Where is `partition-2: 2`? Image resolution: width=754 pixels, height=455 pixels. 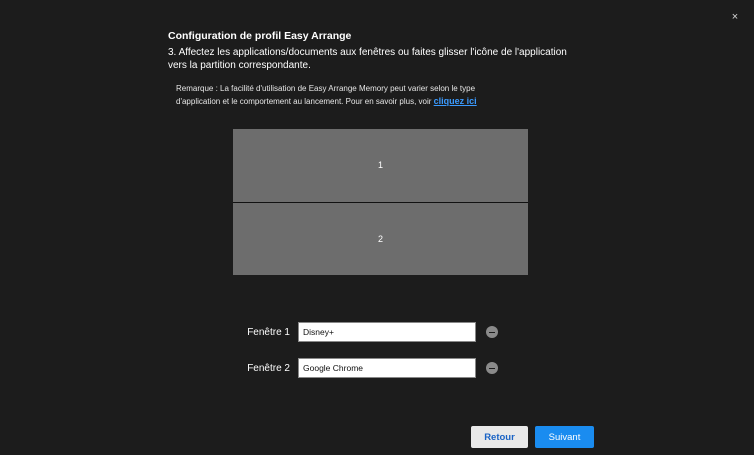 partition-2: 2 is located at coordinates (380, 239).